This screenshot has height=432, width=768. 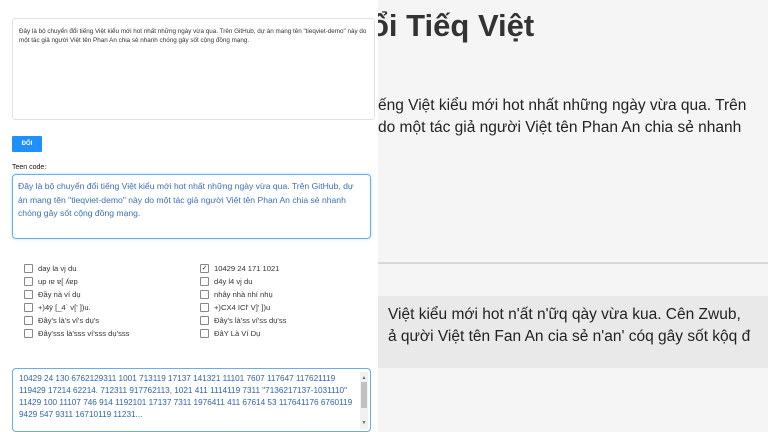 I want to click on option-label: Đây's là's ví's dụ's, so click(x=69, y=320).